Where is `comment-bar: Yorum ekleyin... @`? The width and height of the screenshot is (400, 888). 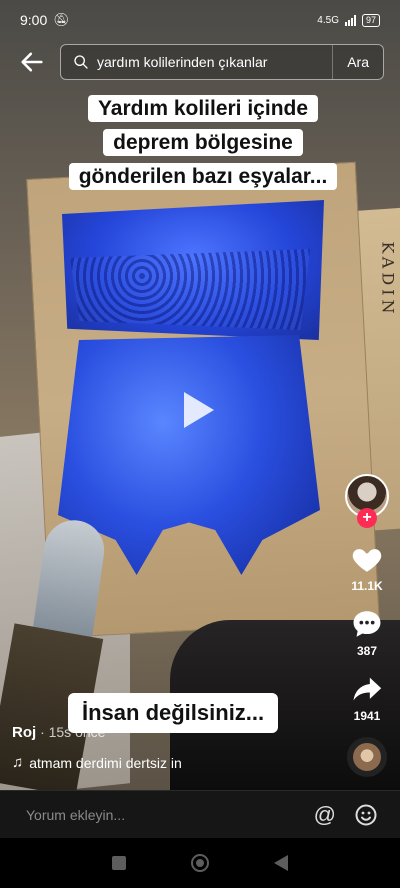
comment-bar: Yorum ekleyin... @ is located at coordinates (200, 814).